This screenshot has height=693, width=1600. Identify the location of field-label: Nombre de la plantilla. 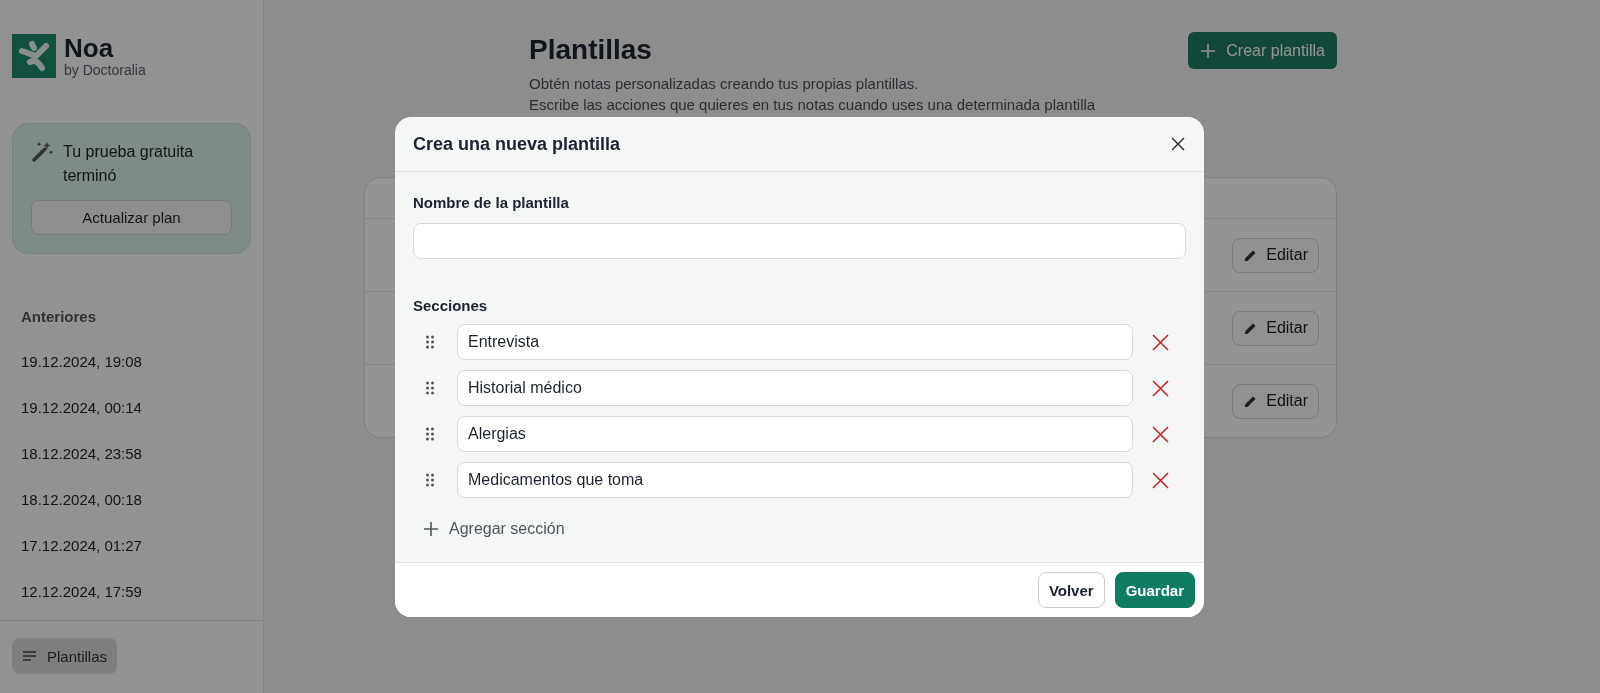
(491, 202).